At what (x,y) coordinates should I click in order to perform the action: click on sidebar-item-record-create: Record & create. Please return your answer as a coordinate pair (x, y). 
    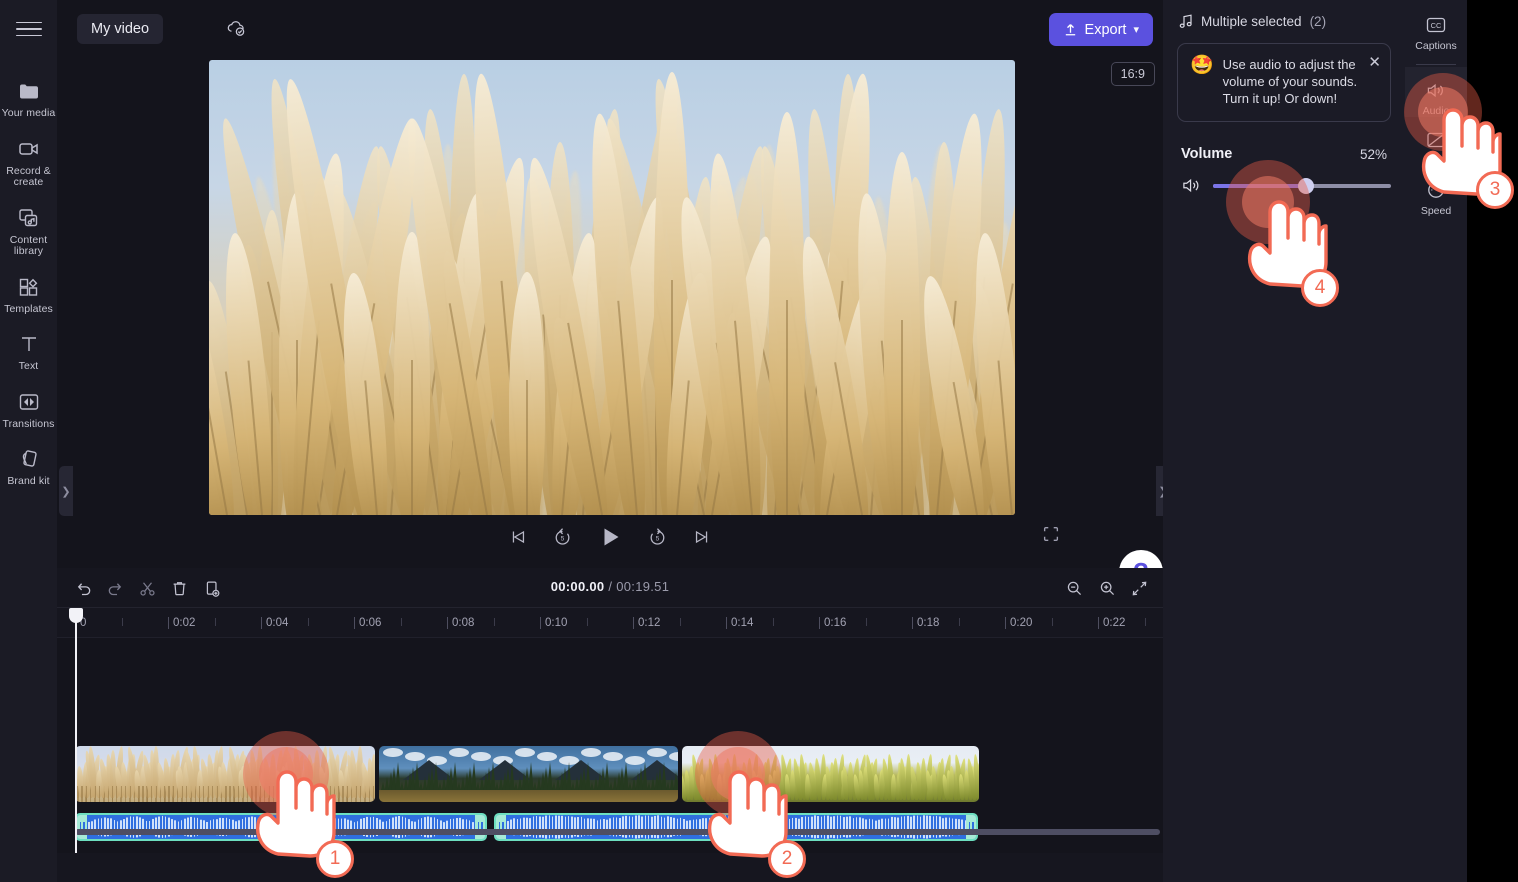
    Looking at the image, I should click on (28, 162).